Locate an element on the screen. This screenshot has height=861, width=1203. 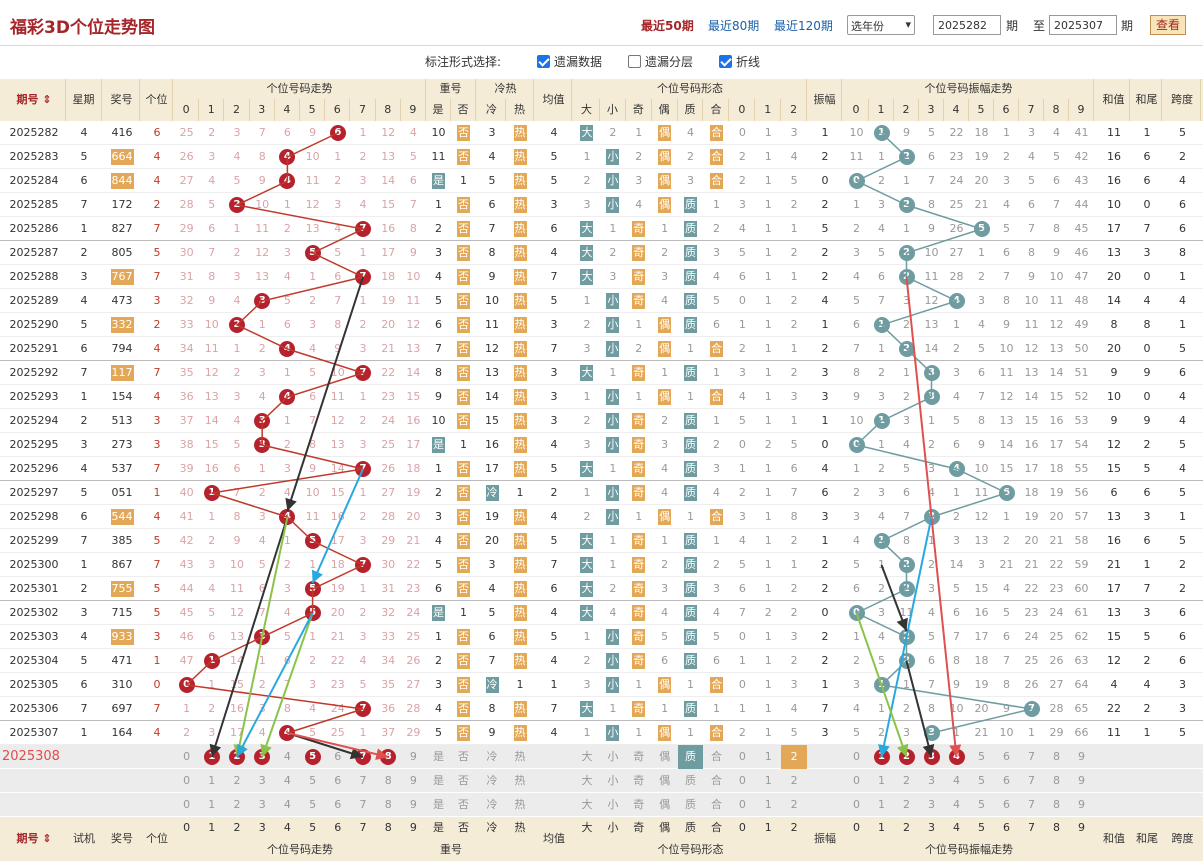
chevron-down-icon: ▾ is located at coordinates (908, 24).